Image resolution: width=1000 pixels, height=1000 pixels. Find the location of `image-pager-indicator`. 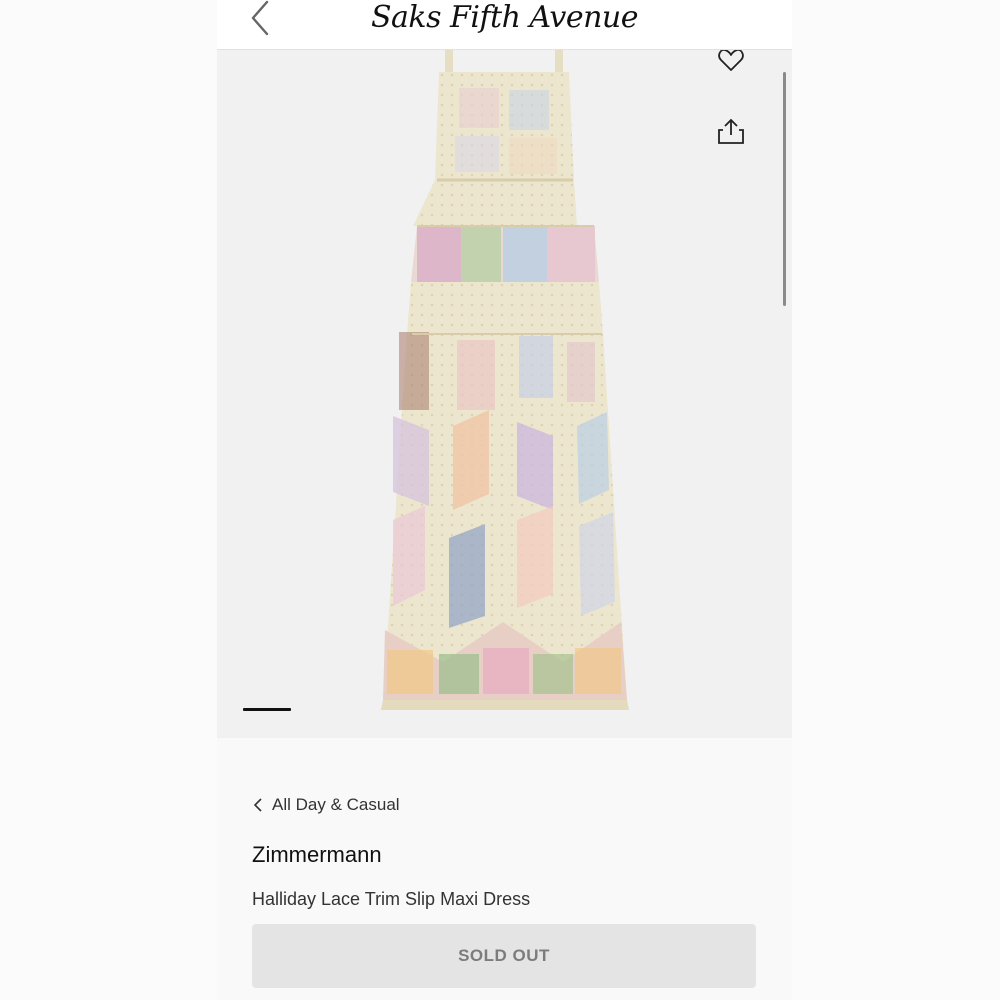

image-pager-indicator is located at coordinates (267, 709).